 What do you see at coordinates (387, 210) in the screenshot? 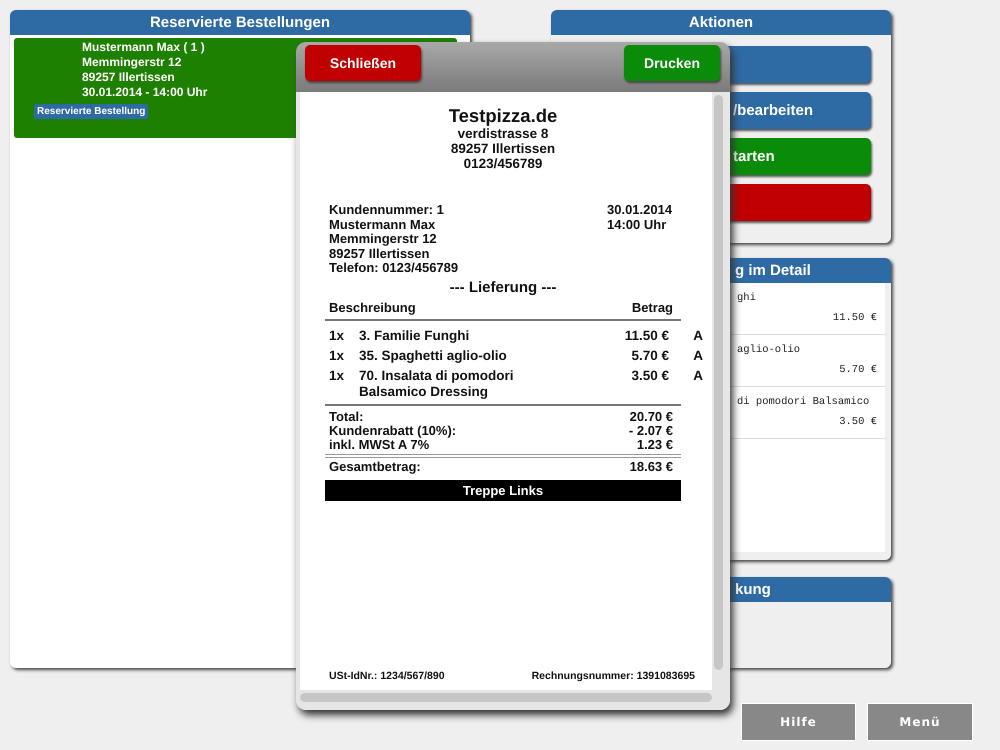
I see `customer-info: Kundennummer: 1` at bounding box center [387, 210].